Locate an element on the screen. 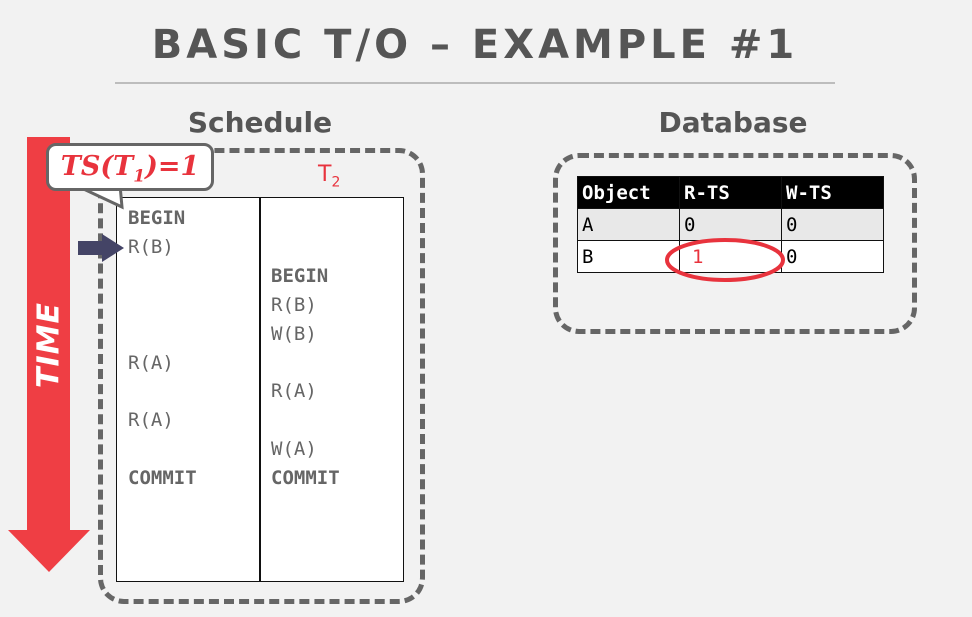 Image resolution: width=972 pixels, height=617 pixels. time-label: TIME is located at coordinates (49, 345).